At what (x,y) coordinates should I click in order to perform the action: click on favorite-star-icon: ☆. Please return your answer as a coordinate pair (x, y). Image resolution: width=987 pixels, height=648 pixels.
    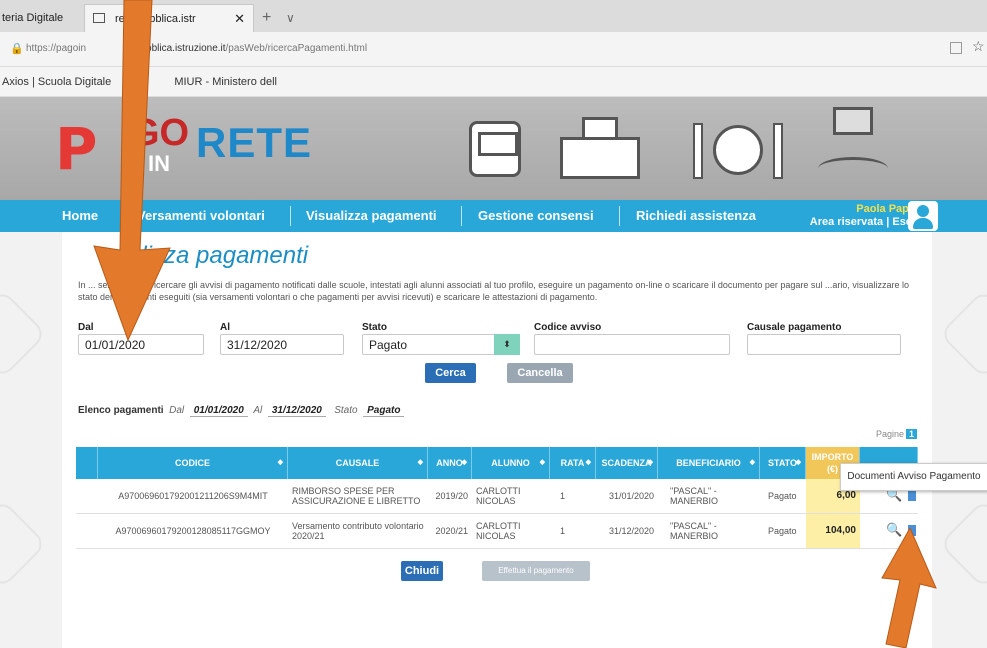
    Looking at the image, I should click on (978, 46).